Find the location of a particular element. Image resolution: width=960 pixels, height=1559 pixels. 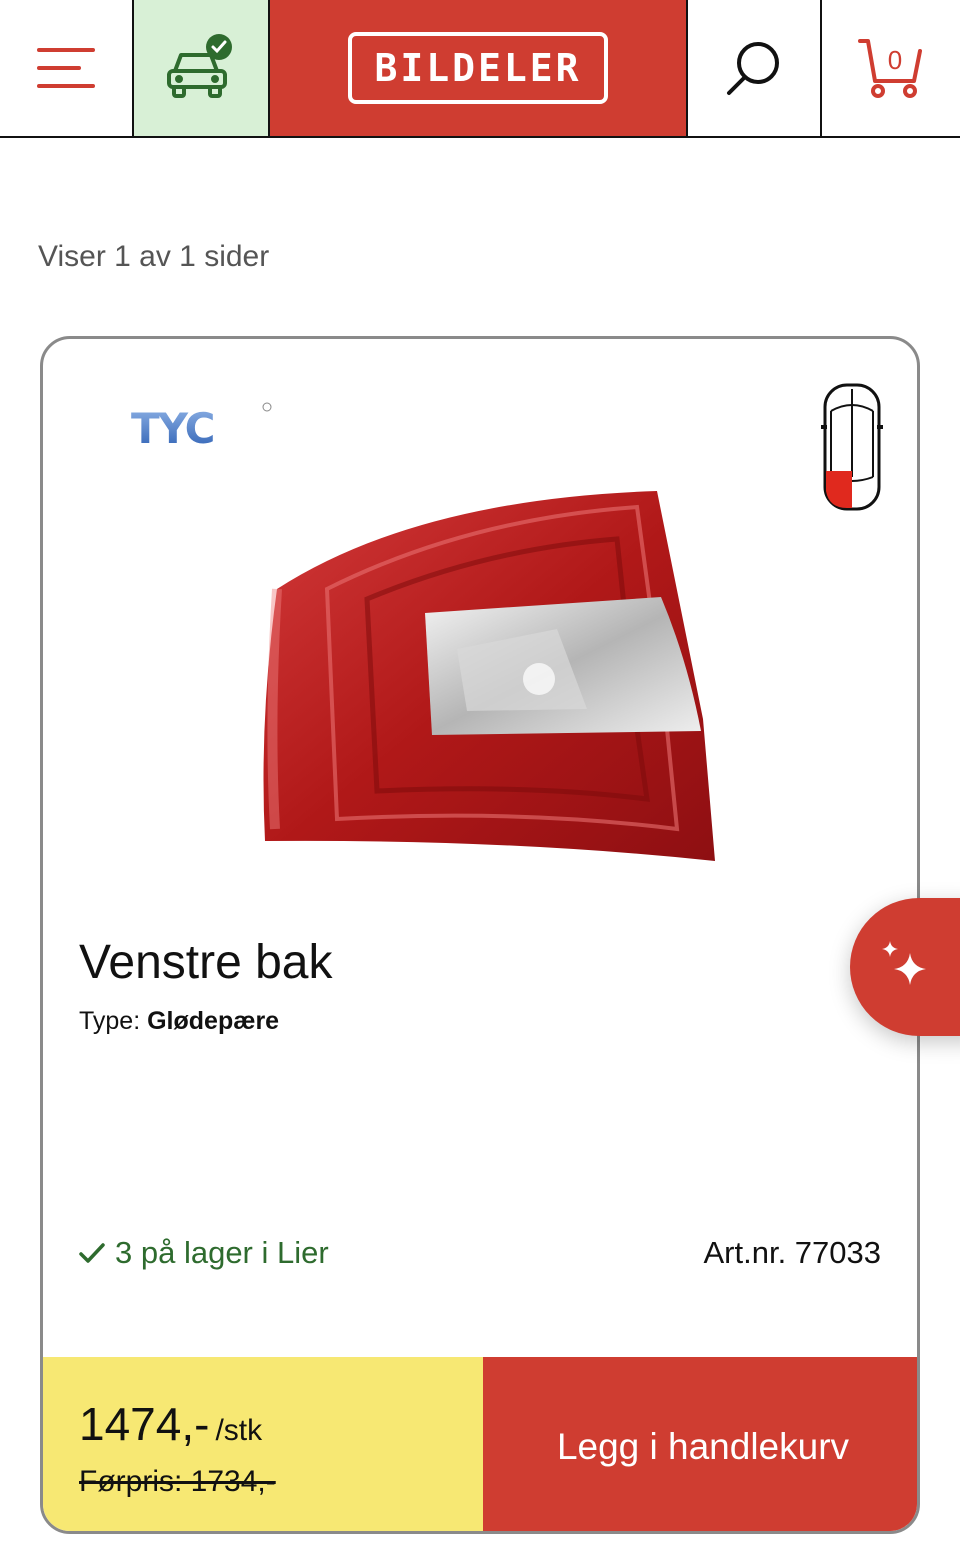

price: 1474,-/stk is located at coordinates (170, 1424).